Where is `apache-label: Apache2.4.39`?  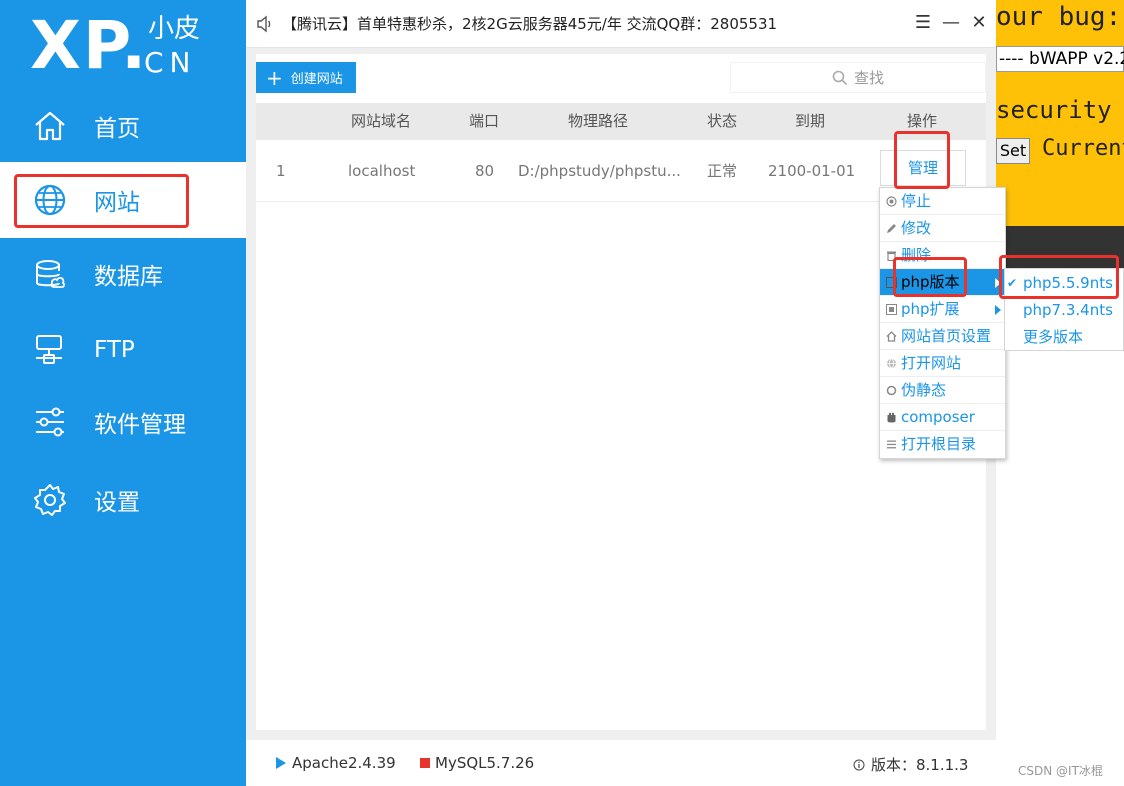 apache-label: Apache2.4.39 is located at coordinates (344, 763).